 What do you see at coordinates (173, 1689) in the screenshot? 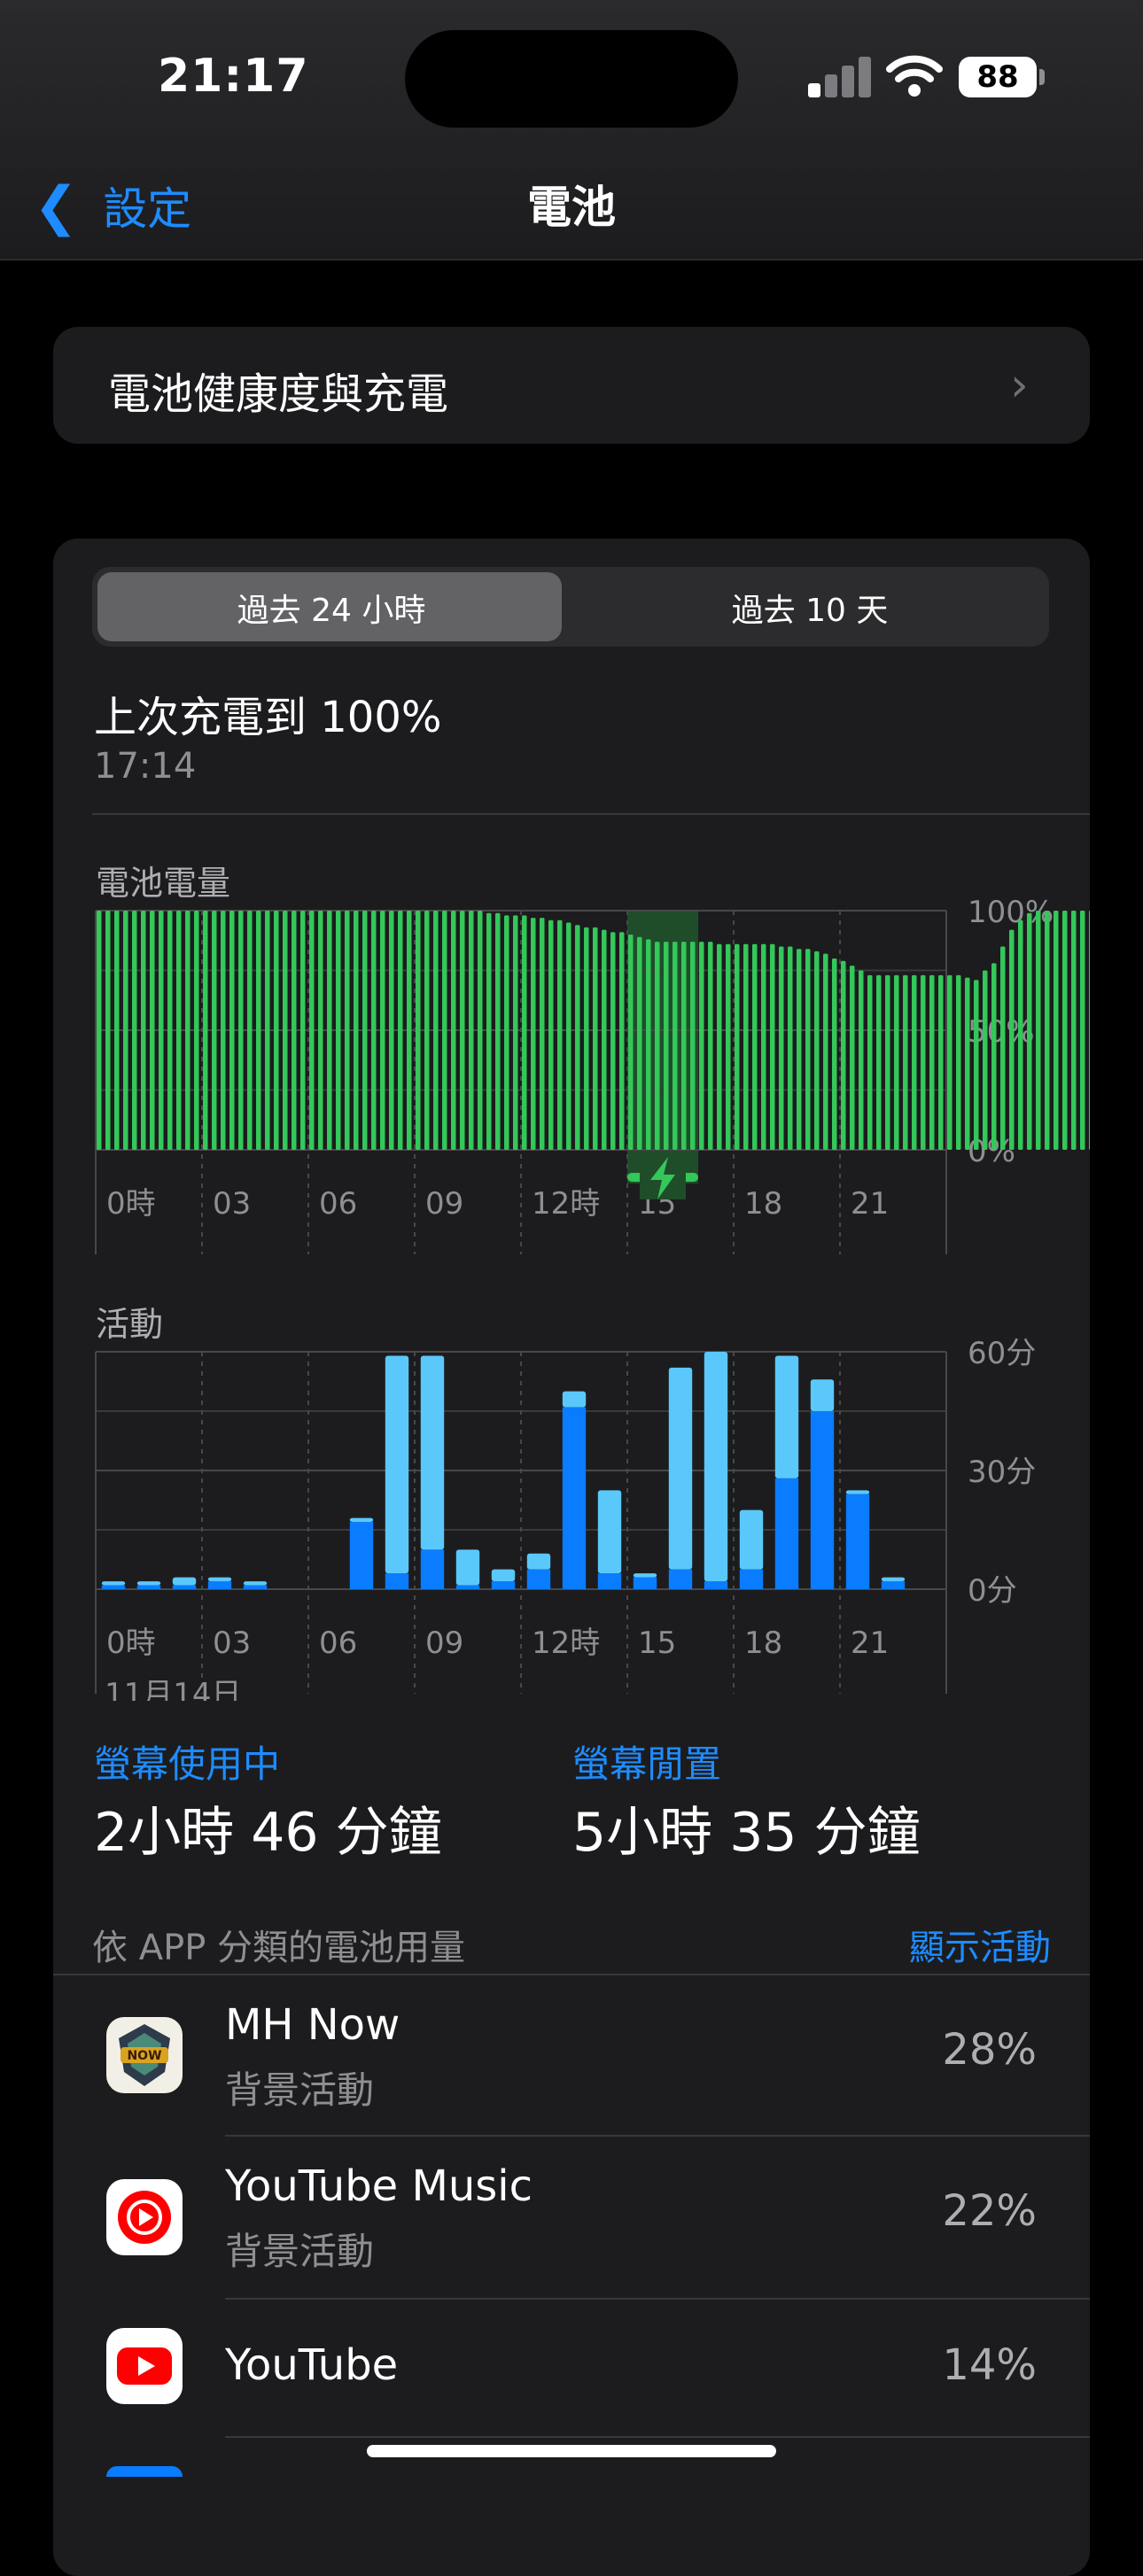
I see `activity-date-label: 11月14日` at bounding box center [173, 1689].